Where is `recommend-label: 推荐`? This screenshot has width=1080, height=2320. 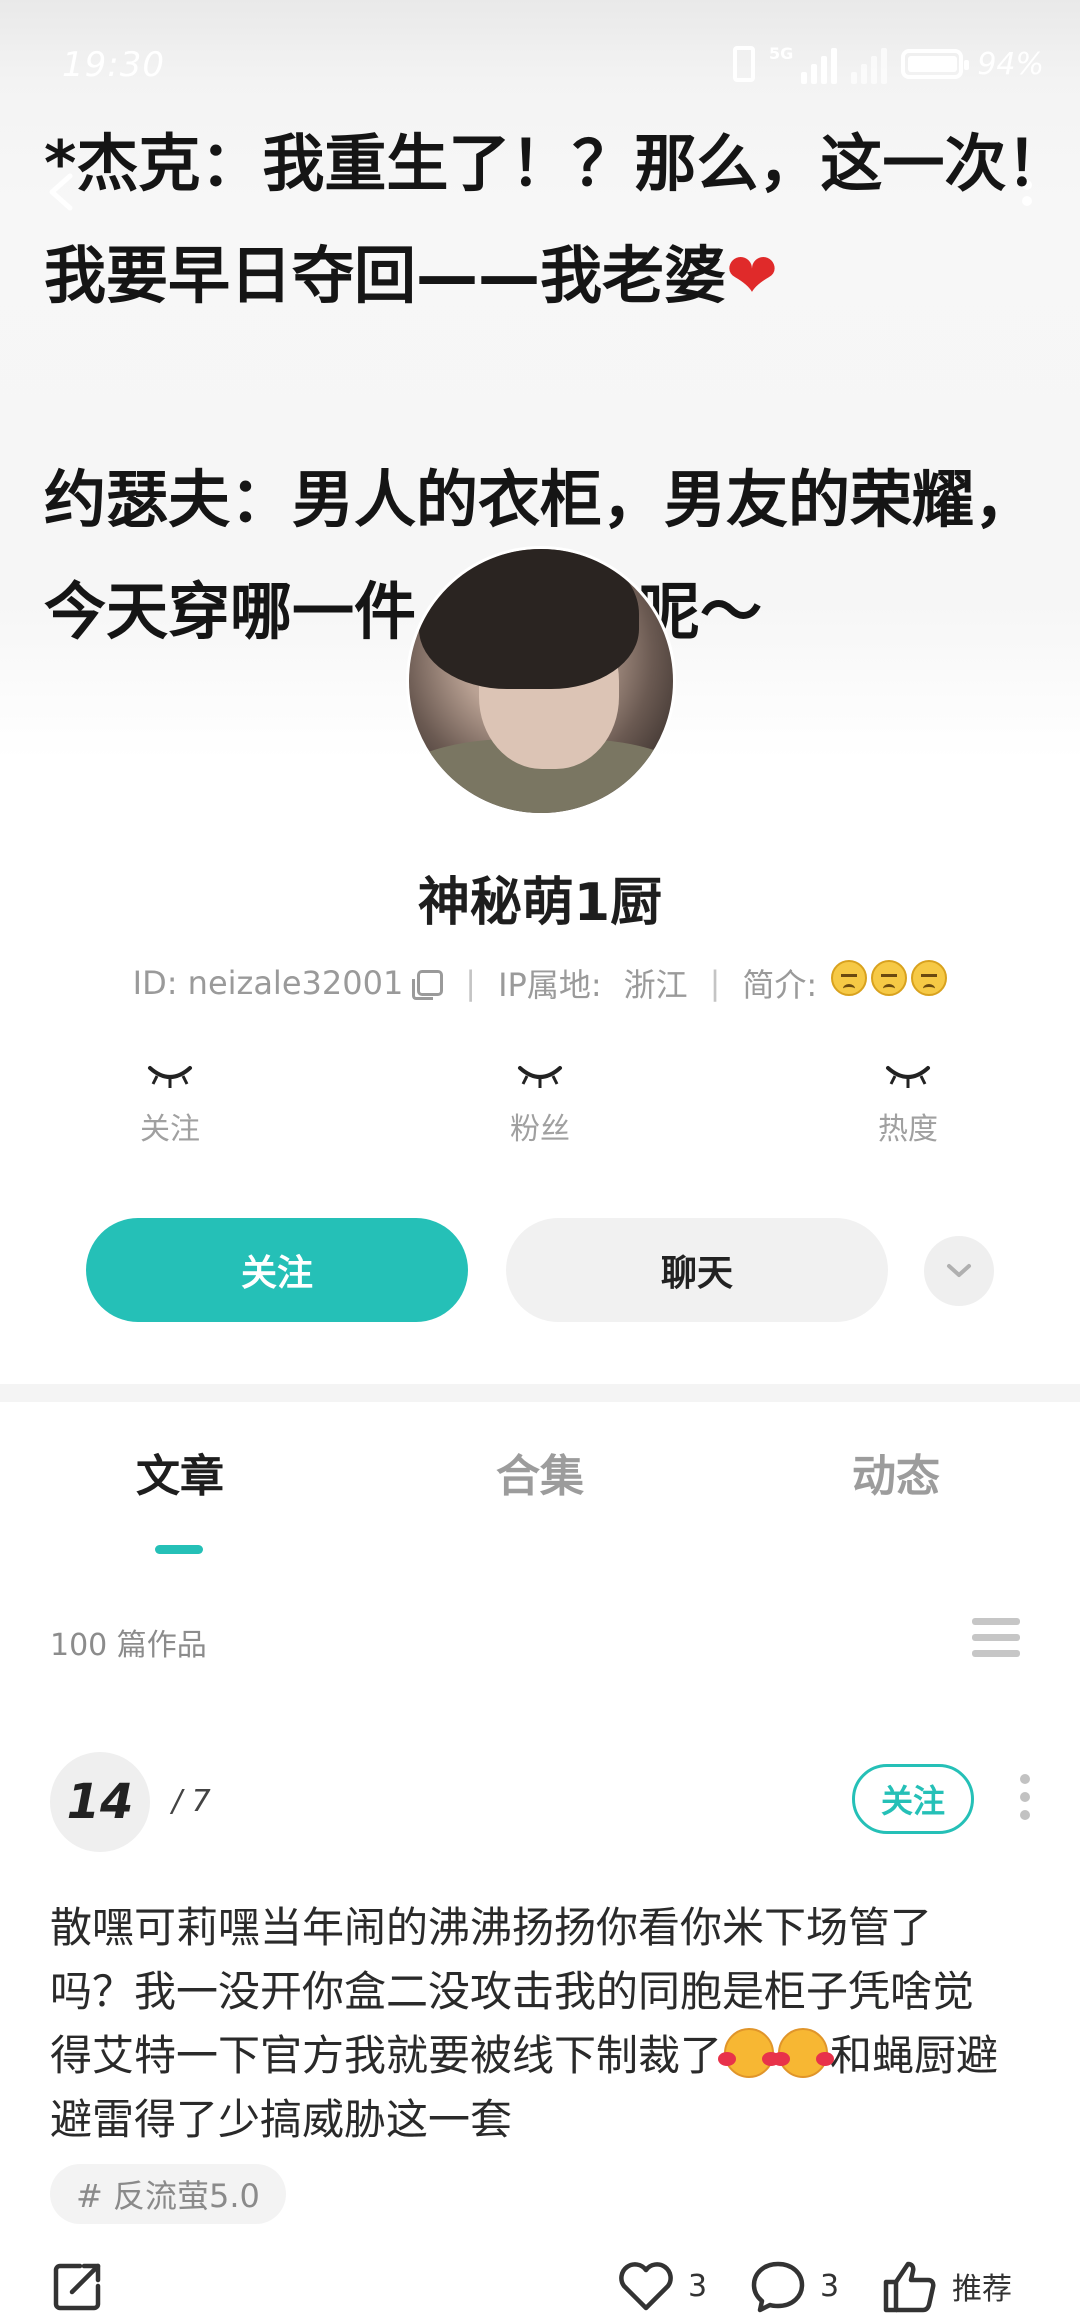 recommend-label: 推荐 is located at coordinates (982, 2289).